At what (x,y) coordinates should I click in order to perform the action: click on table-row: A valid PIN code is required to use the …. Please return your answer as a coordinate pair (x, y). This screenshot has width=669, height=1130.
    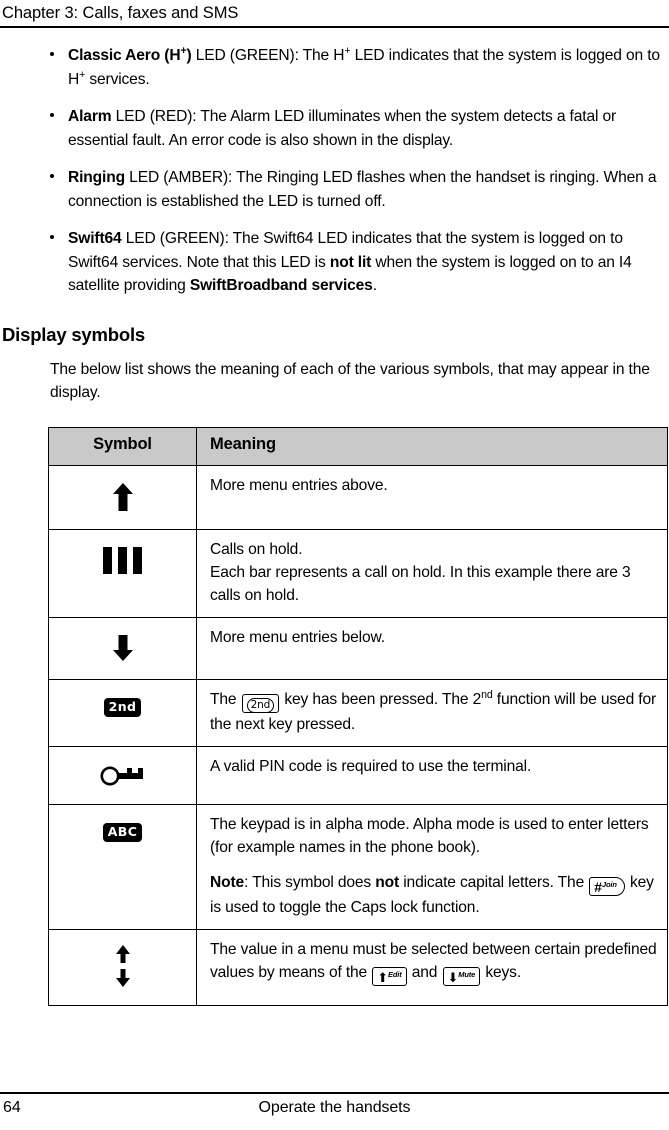
    Looking at the image, I should click on (358, 775).